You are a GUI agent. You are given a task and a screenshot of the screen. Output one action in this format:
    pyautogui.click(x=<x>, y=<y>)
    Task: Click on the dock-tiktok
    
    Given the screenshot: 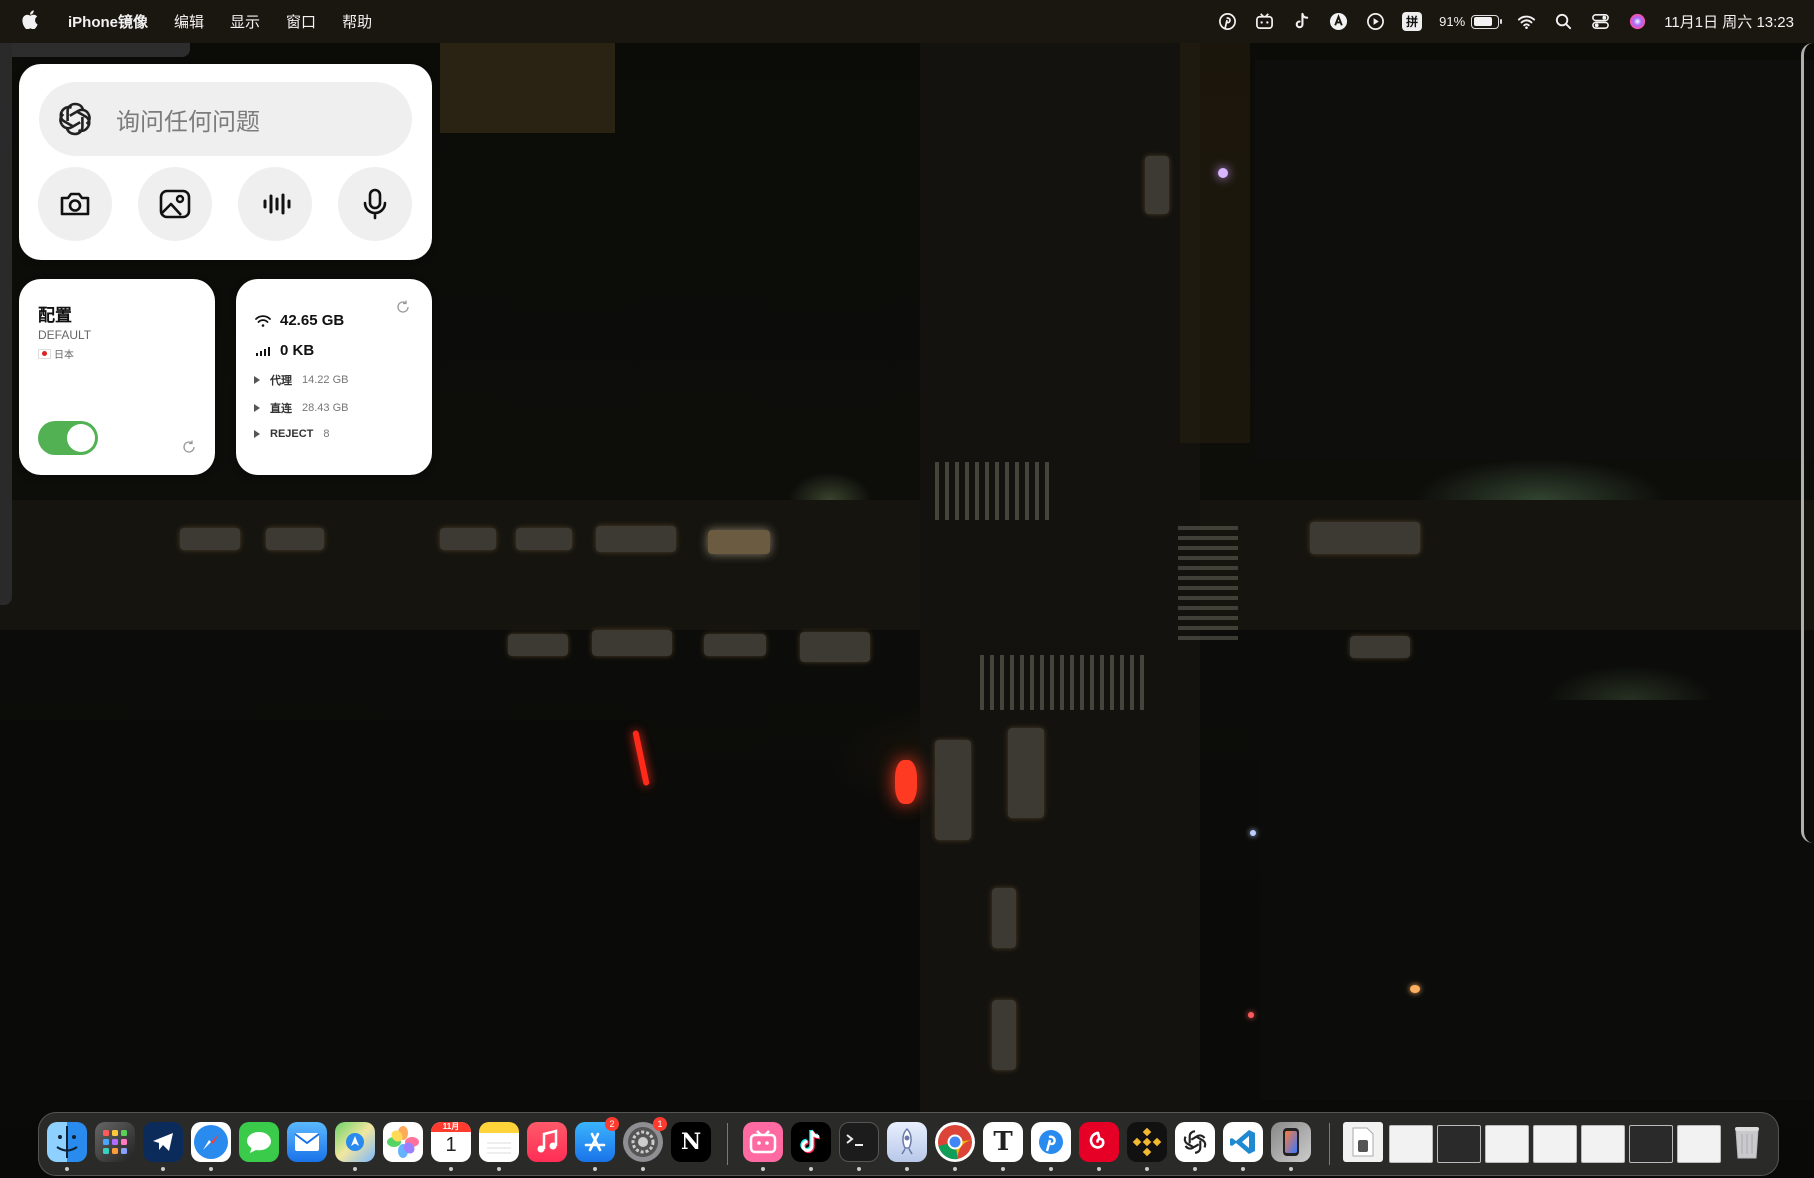 What is the action you would take?
    pyautogui.click(x=811, y=1142)
    